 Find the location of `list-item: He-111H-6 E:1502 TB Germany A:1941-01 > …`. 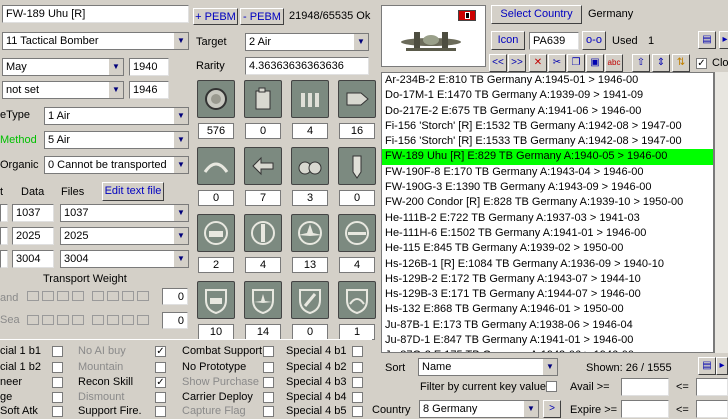

list-item: He-111H-6 E:1502 TB Germany A:1941-01 > … is located at coordinates (547, 233).